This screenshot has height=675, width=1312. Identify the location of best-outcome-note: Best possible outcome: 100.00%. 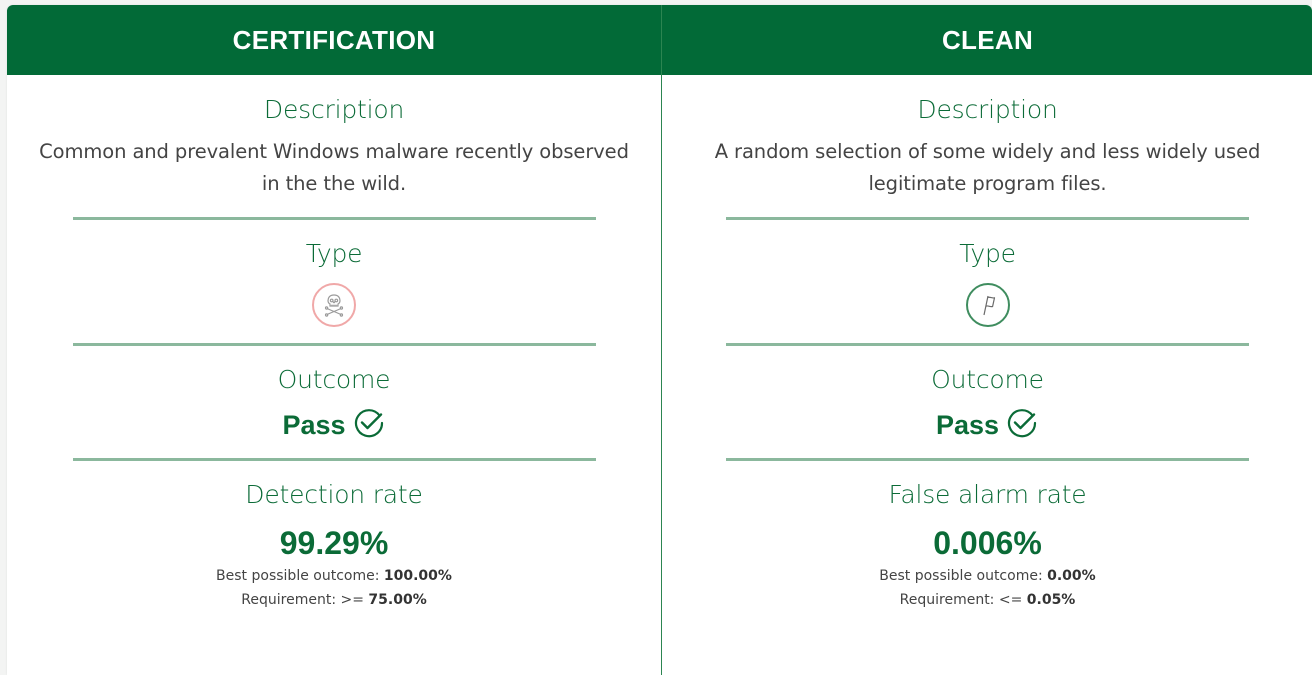
(334, 576).